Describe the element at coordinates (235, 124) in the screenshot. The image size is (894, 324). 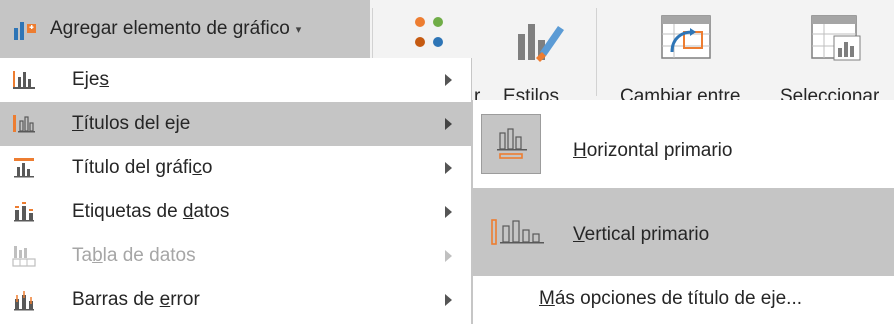
I see `menu-item-axis-titles: Títulos del eje` at that location.